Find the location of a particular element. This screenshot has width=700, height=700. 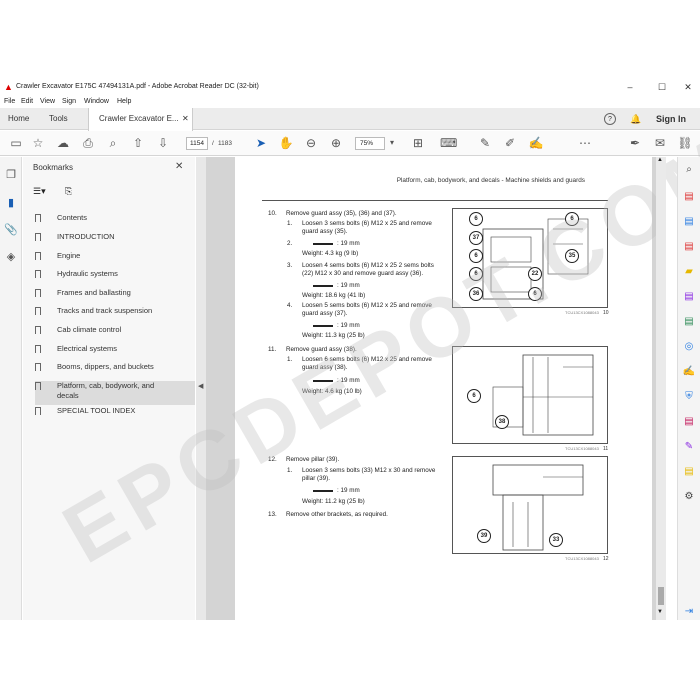

tab-home: Home is located at coordinates (18, 119).